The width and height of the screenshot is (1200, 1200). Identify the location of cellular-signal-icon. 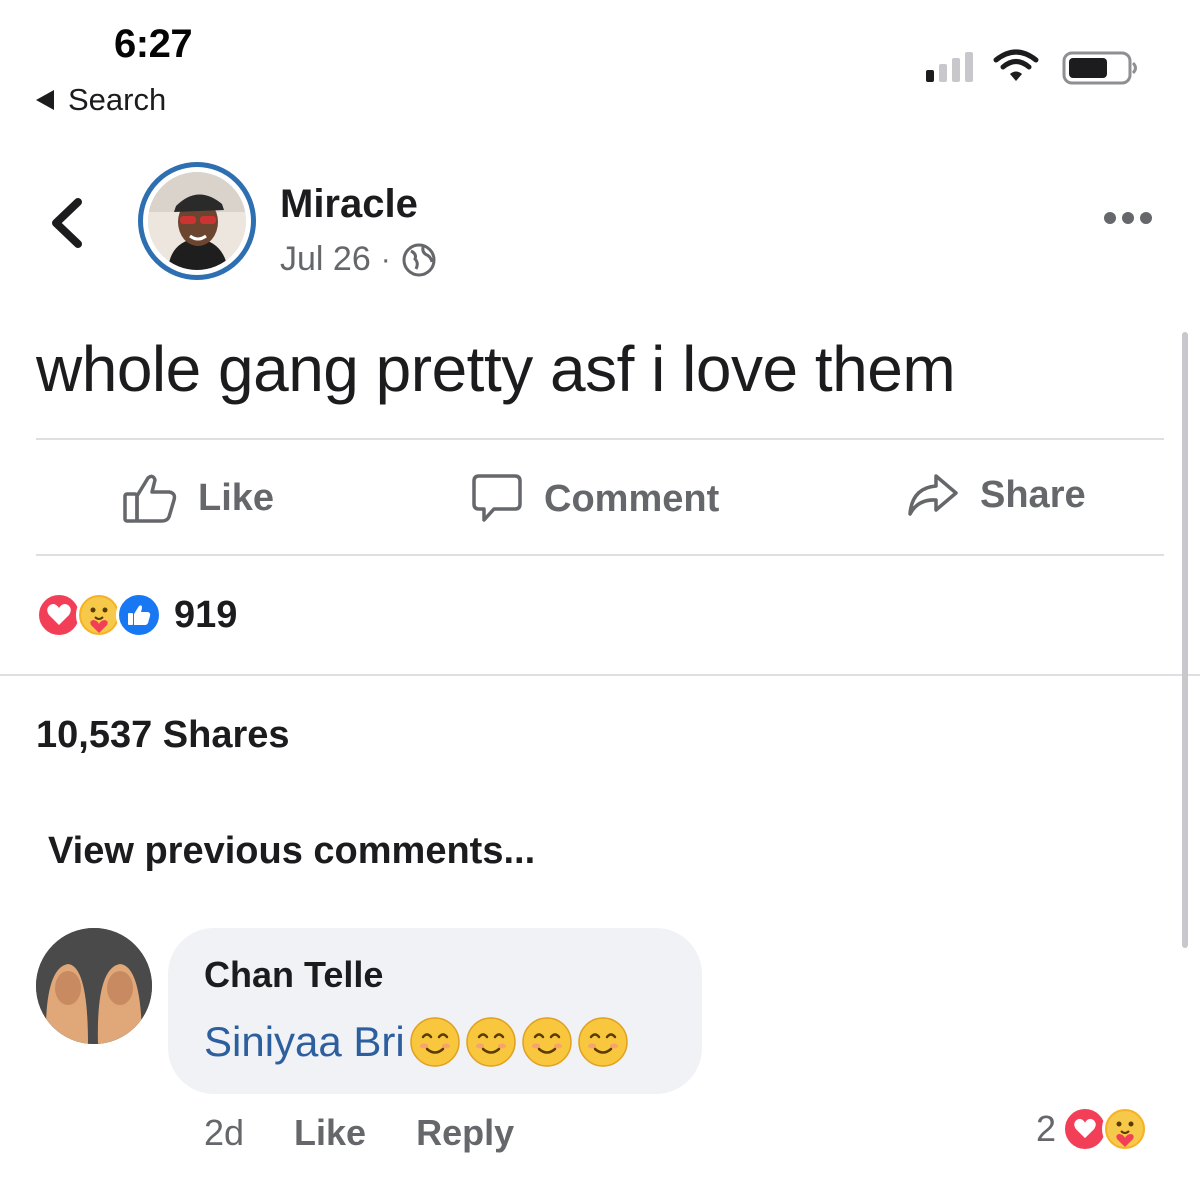
(949, 66).